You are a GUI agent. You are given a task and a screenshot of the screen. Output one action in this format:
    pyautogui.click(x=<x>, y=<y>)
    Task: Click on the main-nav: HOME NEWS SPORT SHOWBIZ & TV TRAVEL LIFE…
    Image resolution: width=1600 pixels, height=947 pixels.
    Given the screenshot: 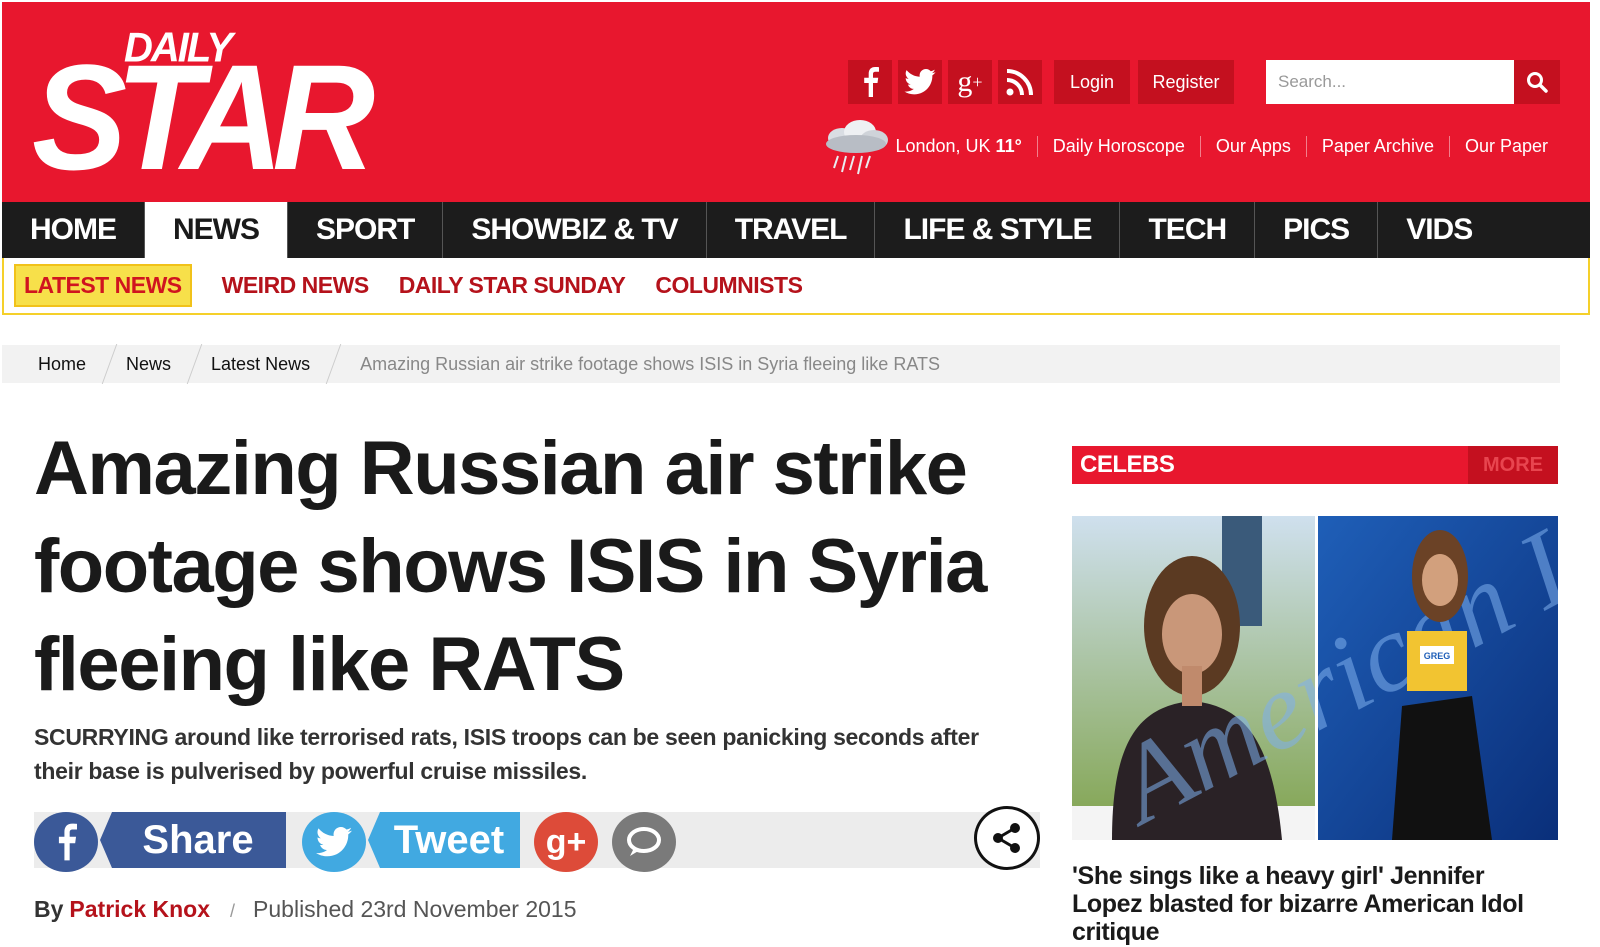 What is the action you would take?
    pyautogui.click(x=796, y=230)
    